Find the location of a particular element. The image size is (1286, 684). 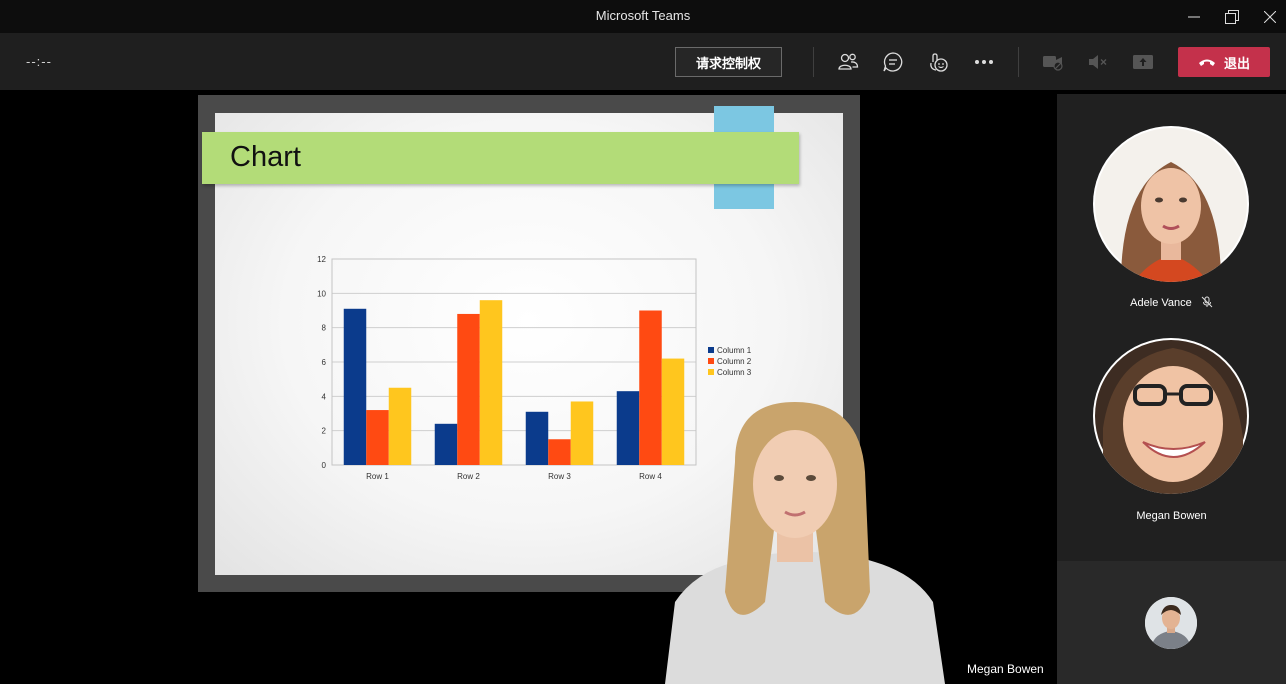

speaker-button is located at coordinates (1098, 62).